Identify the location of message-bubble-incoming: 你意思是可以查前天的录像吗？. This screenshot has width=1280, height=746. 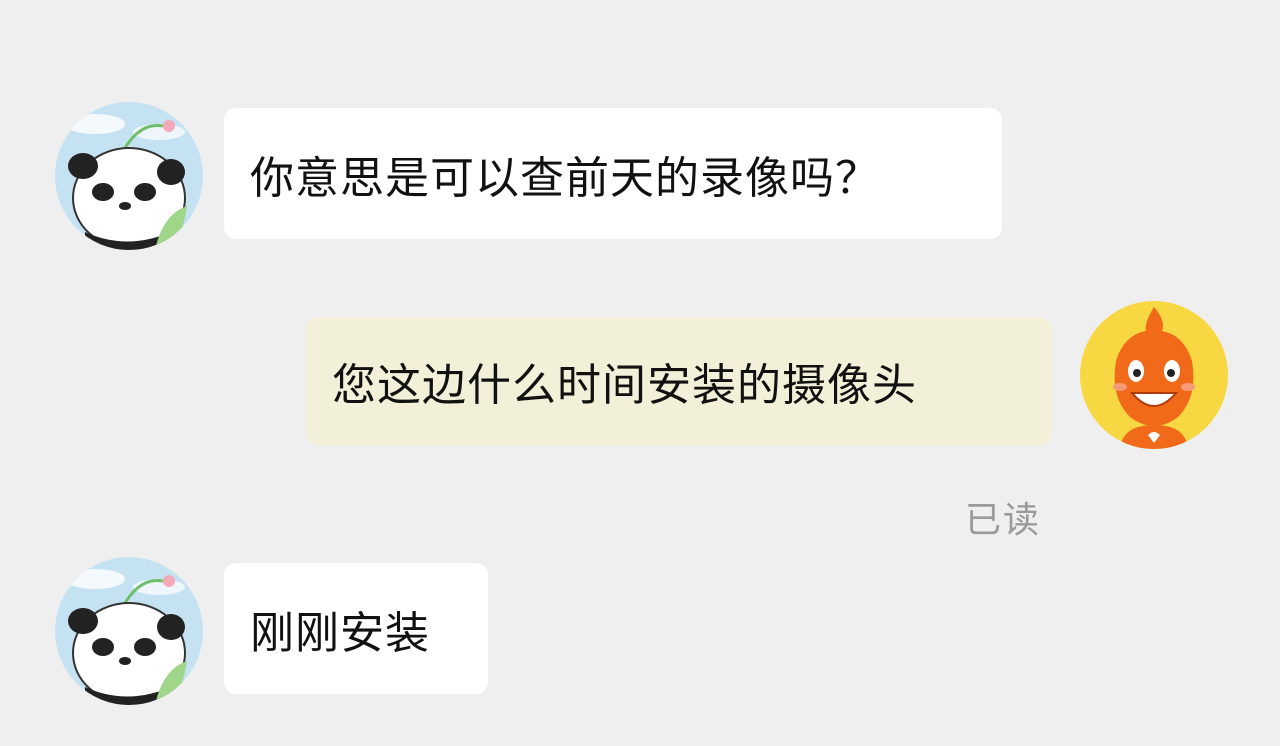
(613, 173).